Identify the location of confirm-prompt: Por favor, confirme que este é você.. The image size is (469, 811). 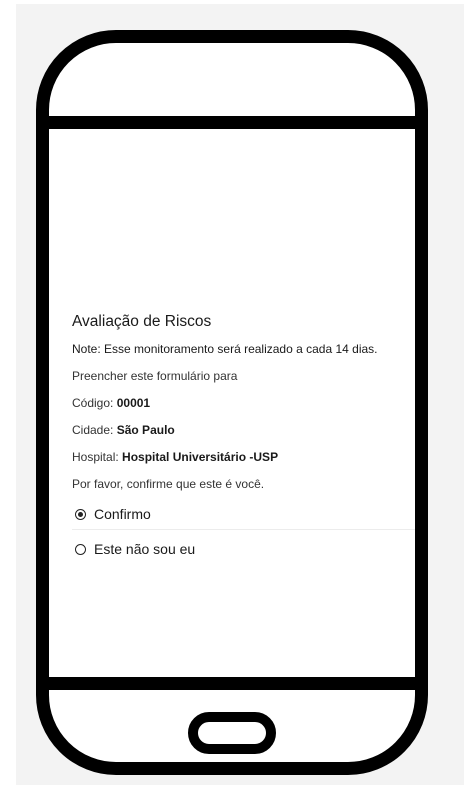
(168, 484).